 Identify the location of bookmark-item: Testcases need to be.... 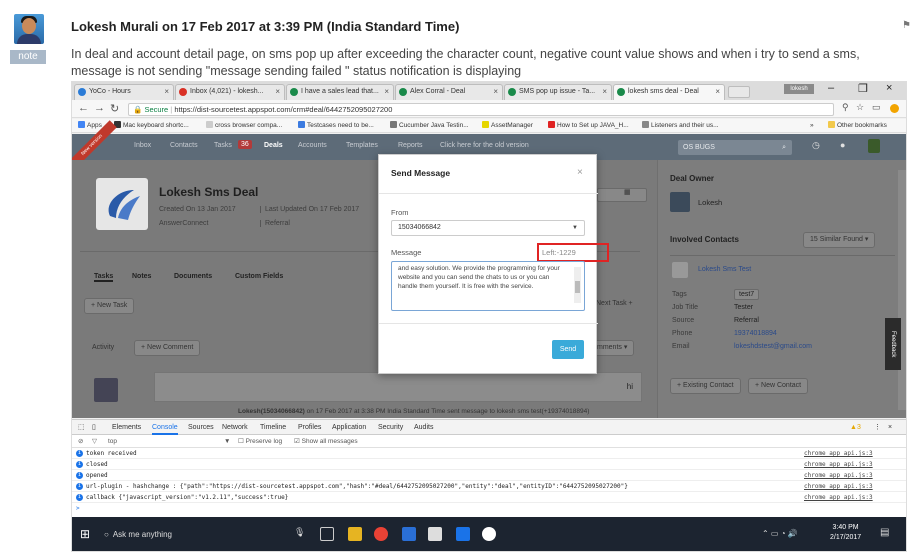
(336, 126).